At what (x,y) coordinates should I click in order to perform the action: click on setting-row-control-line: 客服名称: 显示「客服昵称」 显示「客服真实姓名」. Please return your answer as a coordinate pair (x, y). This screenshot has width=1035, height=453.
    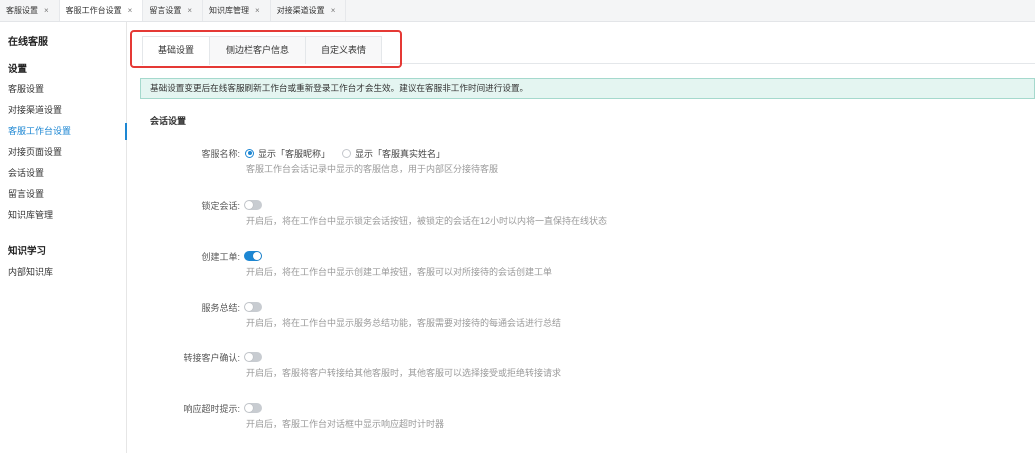
    Looking at the image, I should click on (324, 153).